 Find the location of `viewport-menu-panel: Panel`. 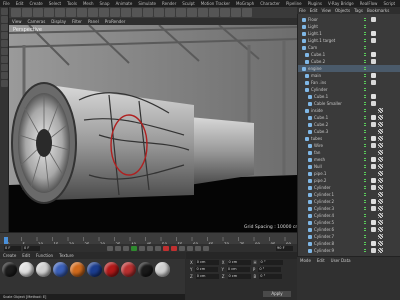

viewport-menu-panel: Panel is located at coordinates (93, 21).